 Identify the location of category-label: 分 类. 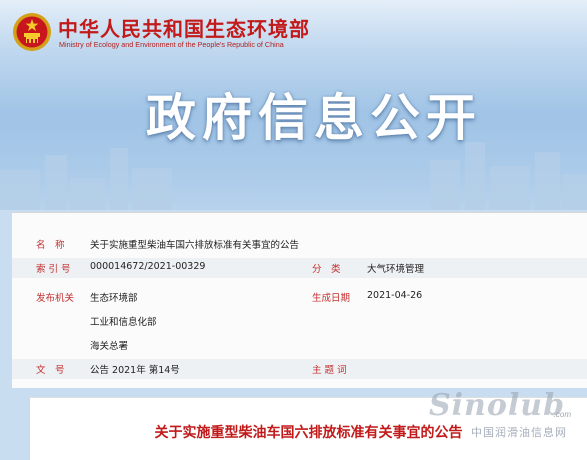
(326, 269).